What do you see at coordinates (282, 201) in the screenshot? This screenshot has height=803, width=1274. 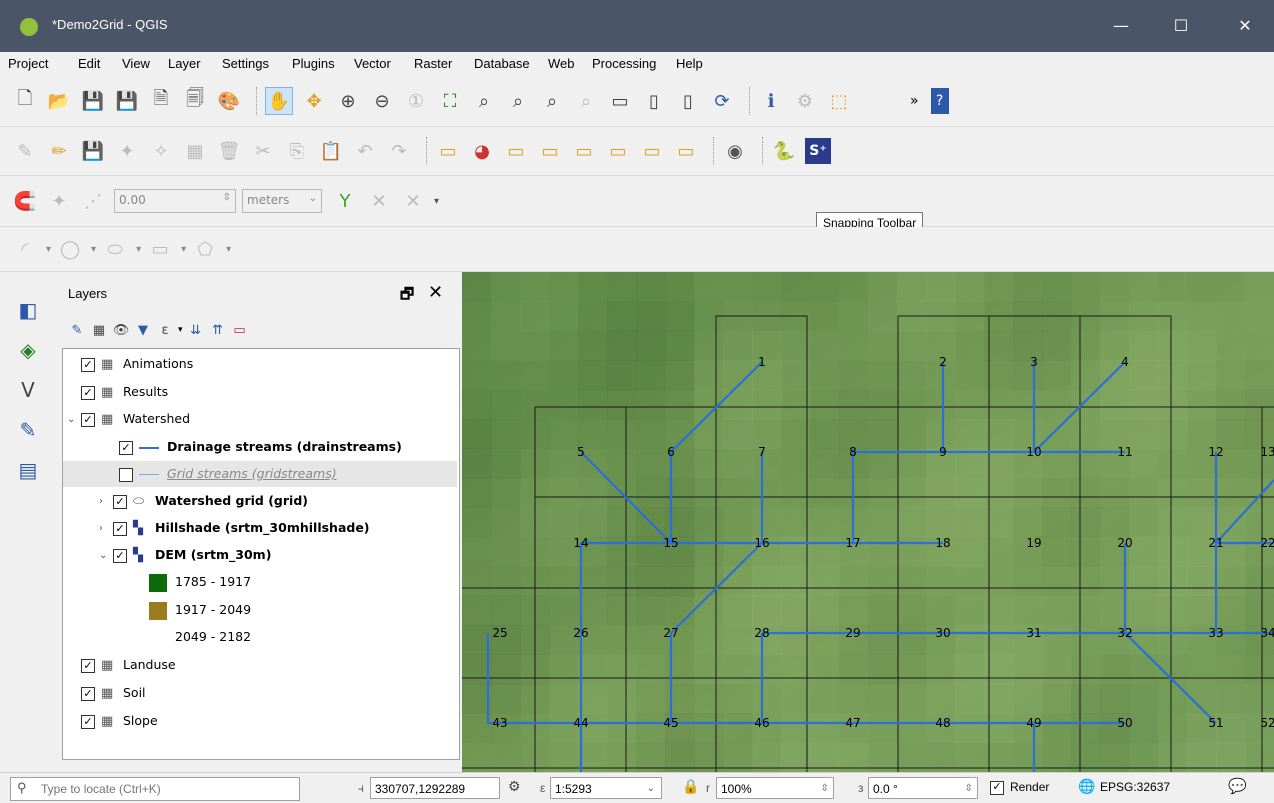 I see `units-select: meters ⌄` at bounding box center [282, 201].